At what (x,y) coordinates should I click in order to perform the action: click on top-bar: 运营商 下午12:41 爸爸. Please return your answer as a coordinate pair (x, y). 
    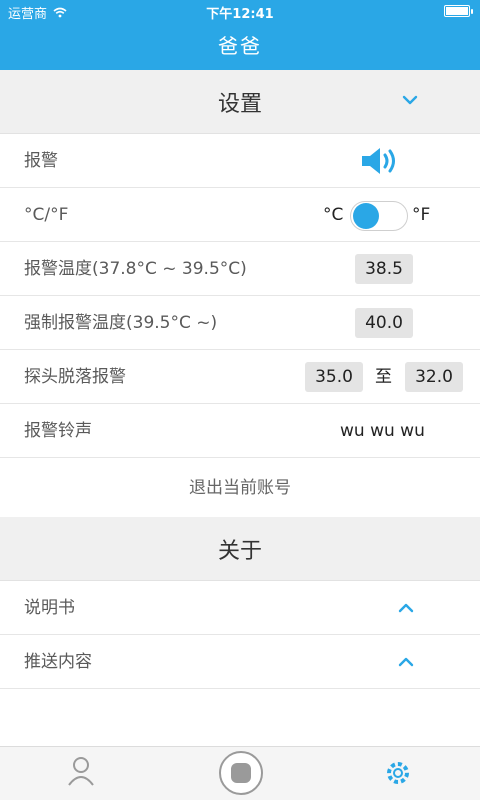
    Looking at the image, I should click on (240, 35).